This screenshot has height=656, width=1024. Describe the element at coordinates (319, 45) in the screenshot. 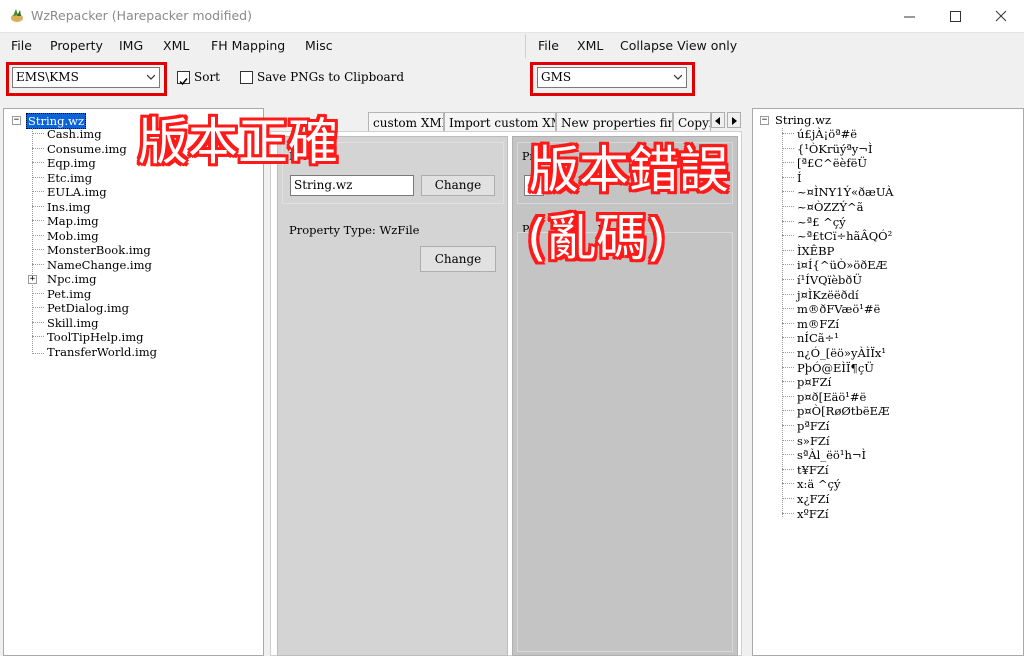

I see `menu-misc: Misc` at that location.